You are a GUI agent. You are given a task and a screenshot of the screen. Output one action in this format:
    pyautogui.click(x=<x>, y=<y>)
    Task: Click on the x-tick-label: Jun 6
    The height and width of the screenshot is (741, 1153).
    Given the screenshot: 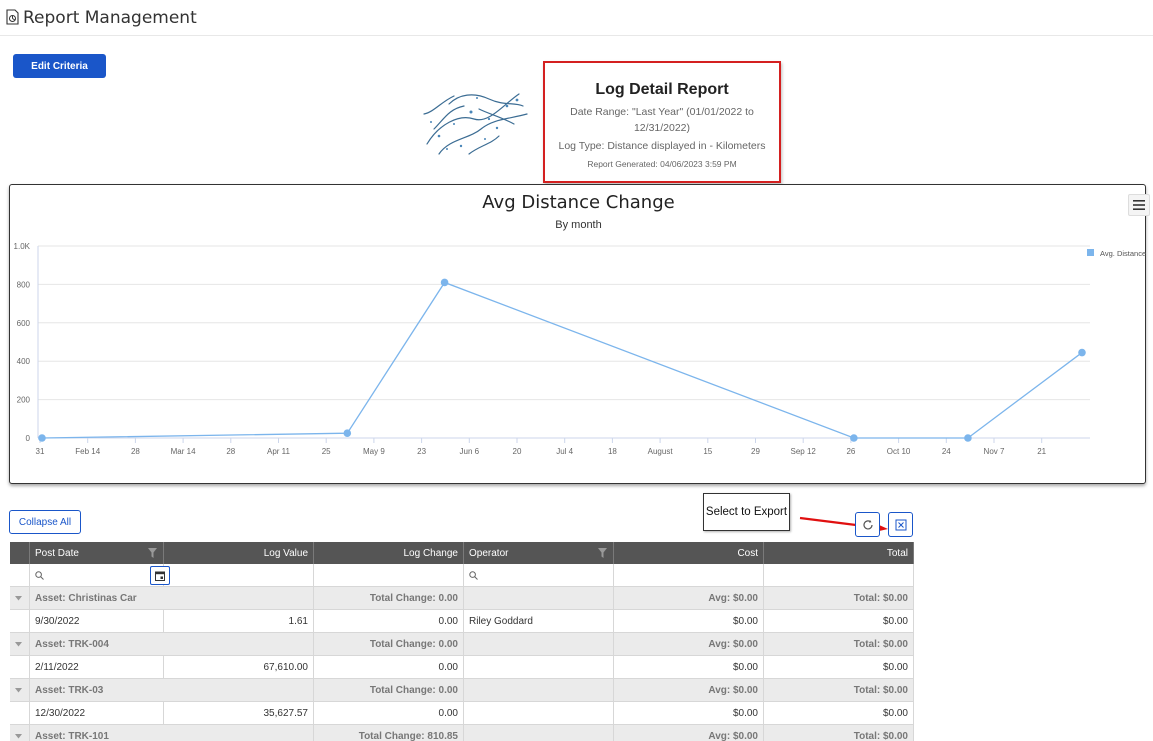 What is the action you would take?
    pyautogui.click(x=470, y=451)
    